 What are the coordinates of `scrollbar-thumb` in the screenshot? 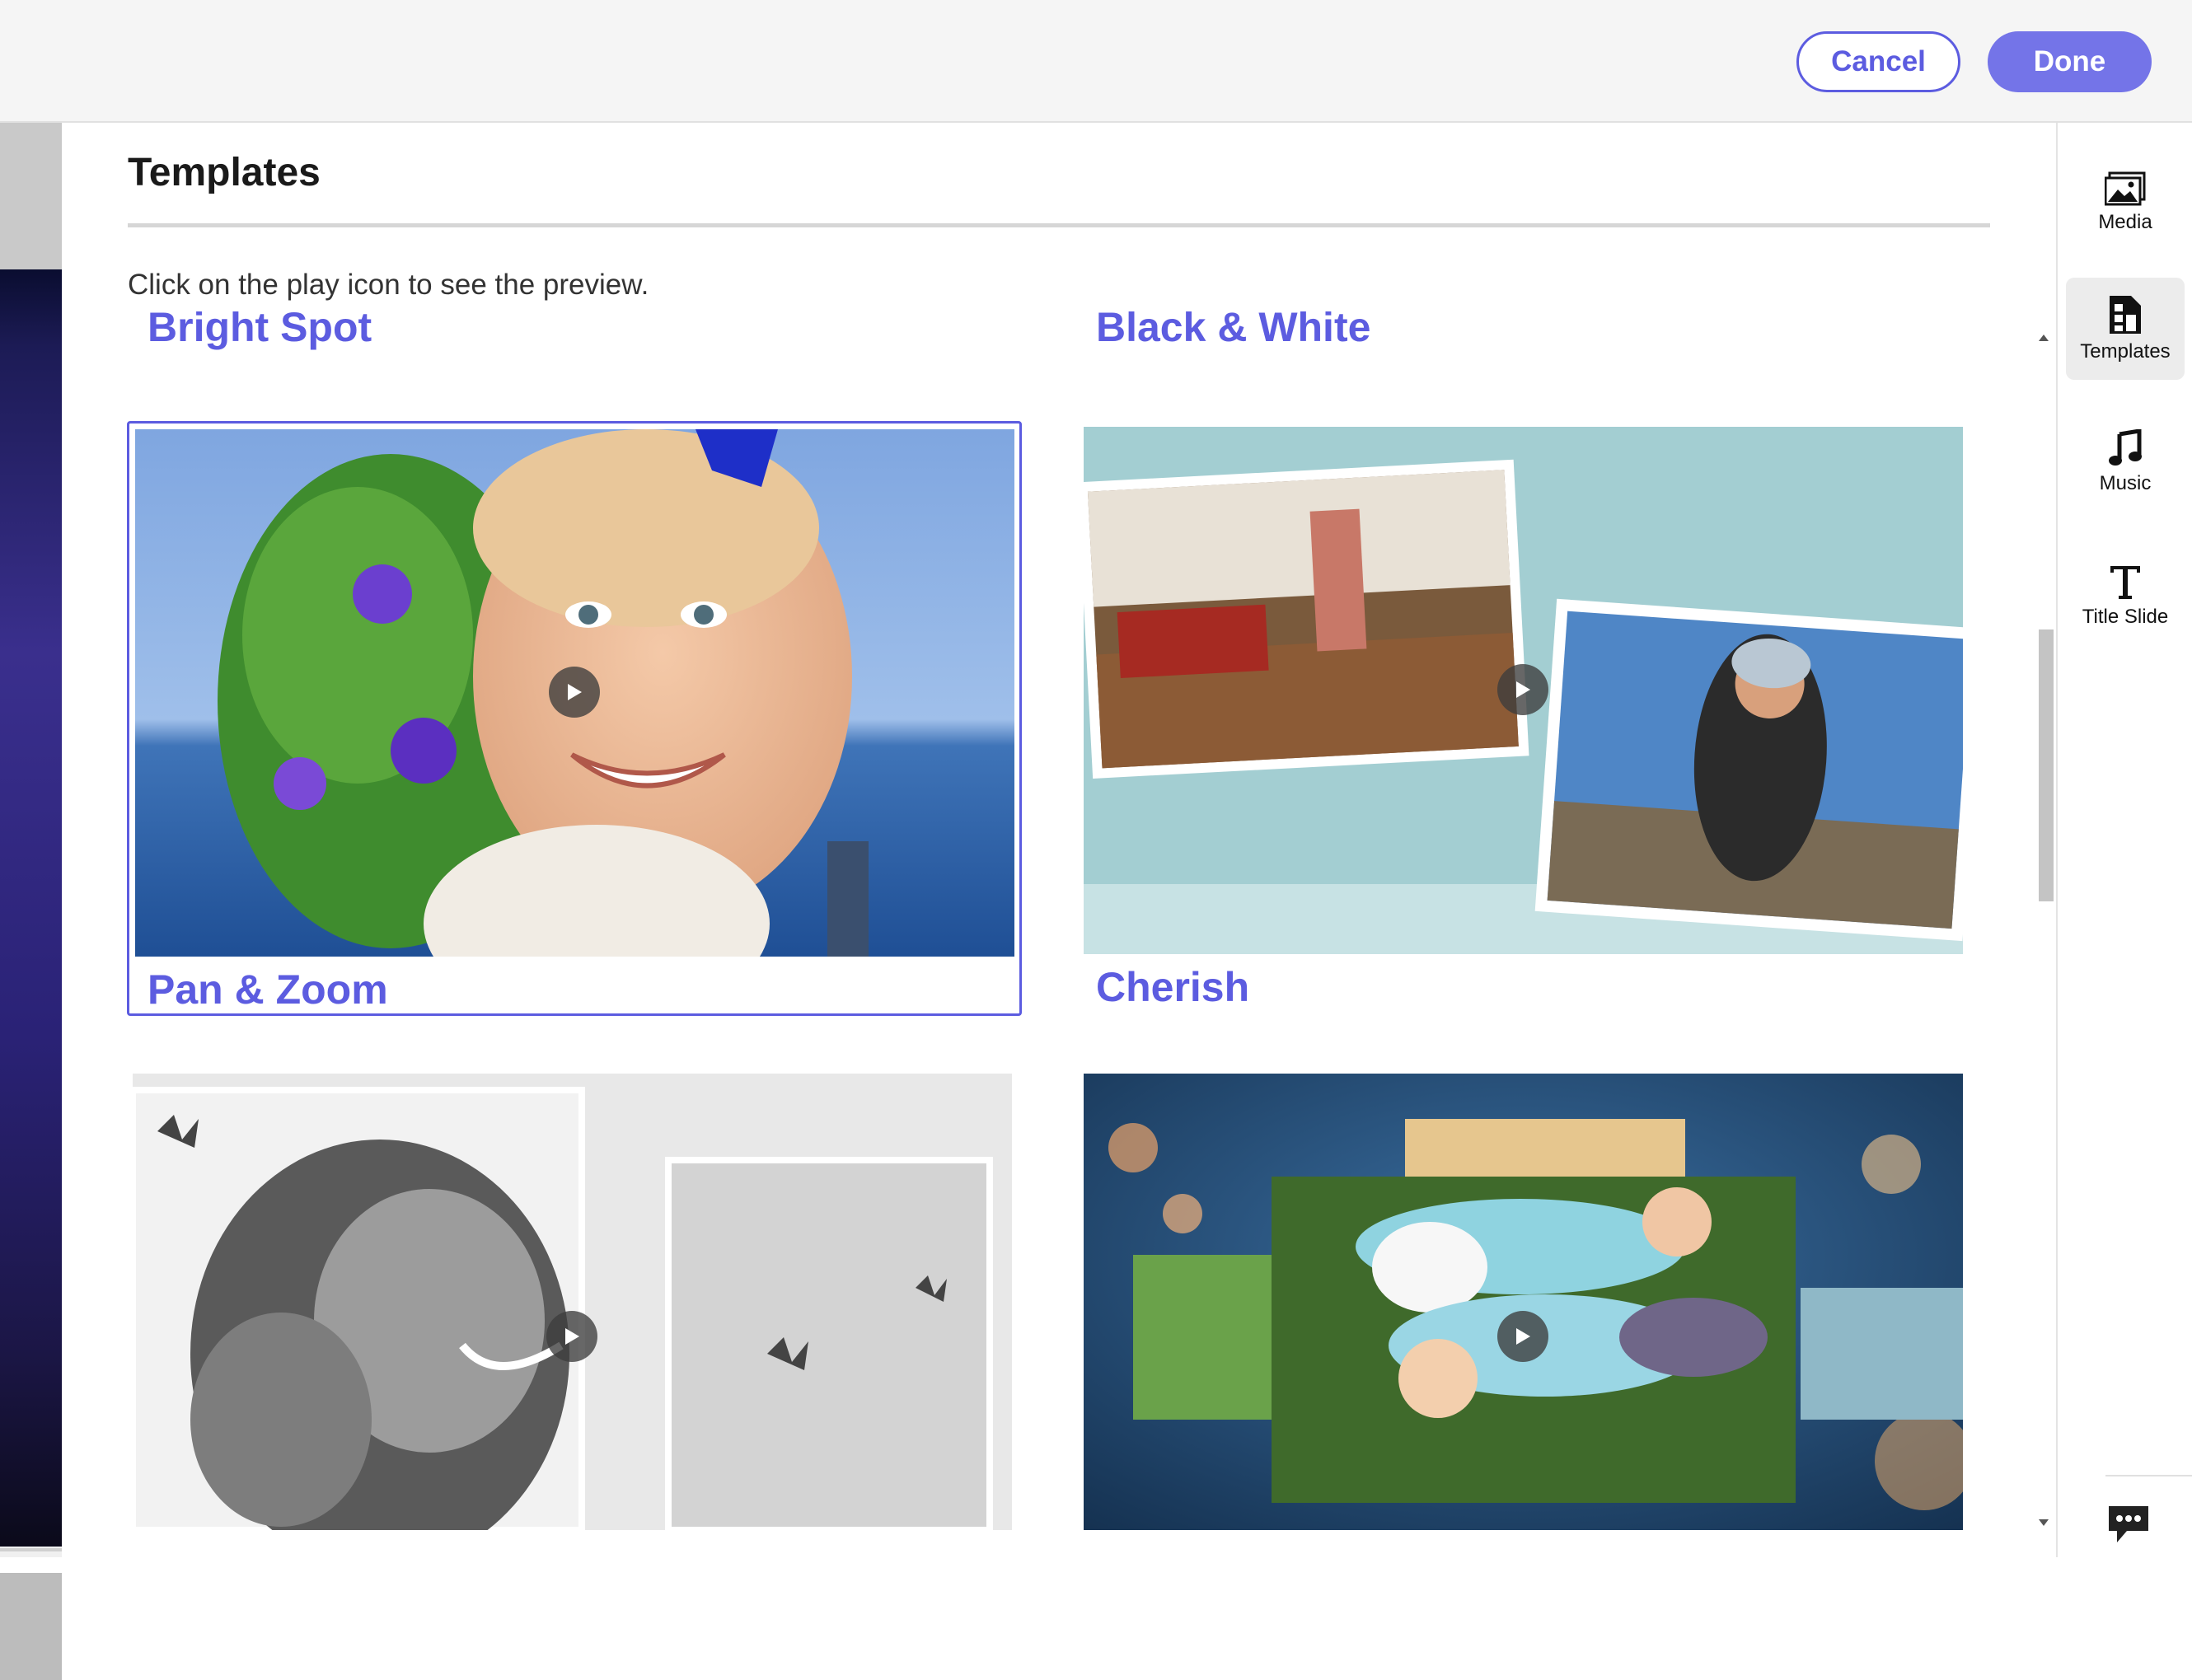 It's located at (2046, 765).